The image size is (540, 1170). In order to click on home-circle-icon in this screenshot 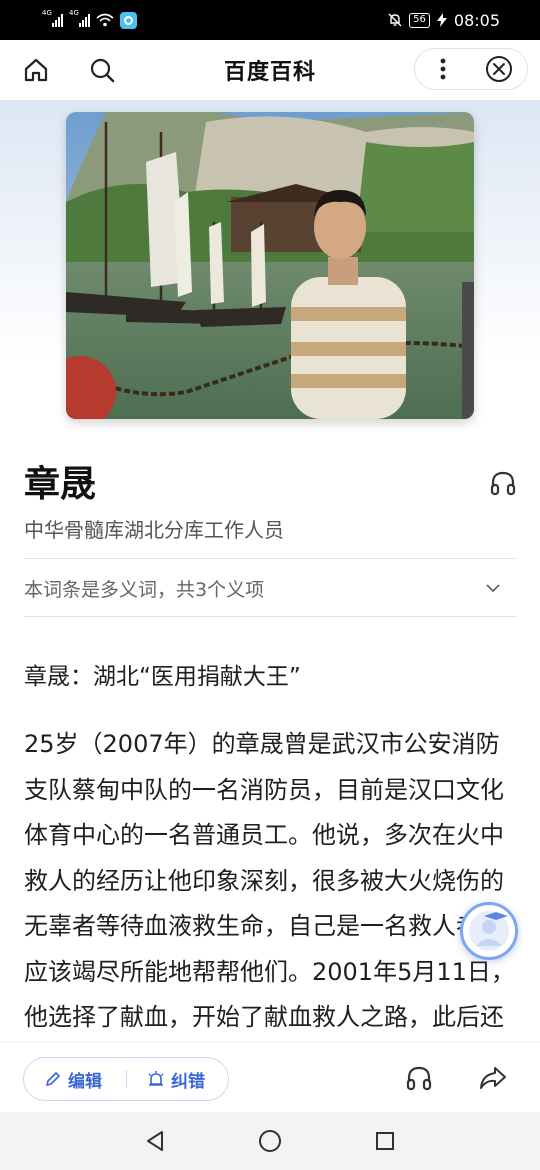, I will do `click(270, 1141)`.